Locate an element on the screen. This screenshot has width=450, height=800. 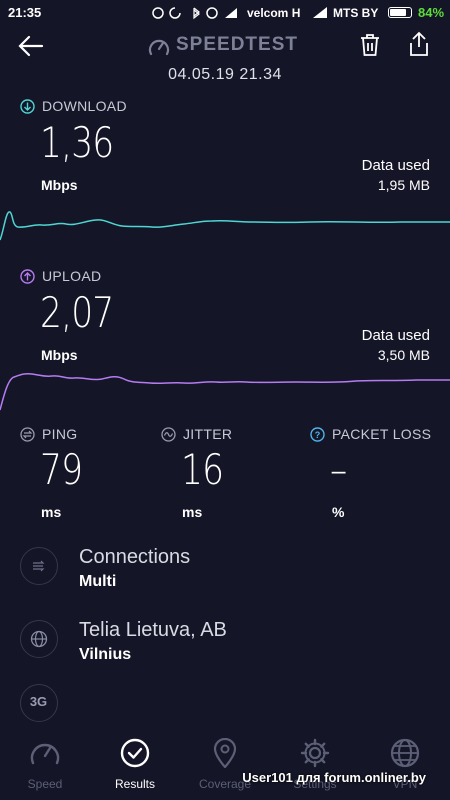
packet-loss-unit: % is located at coordinates (338, 512).